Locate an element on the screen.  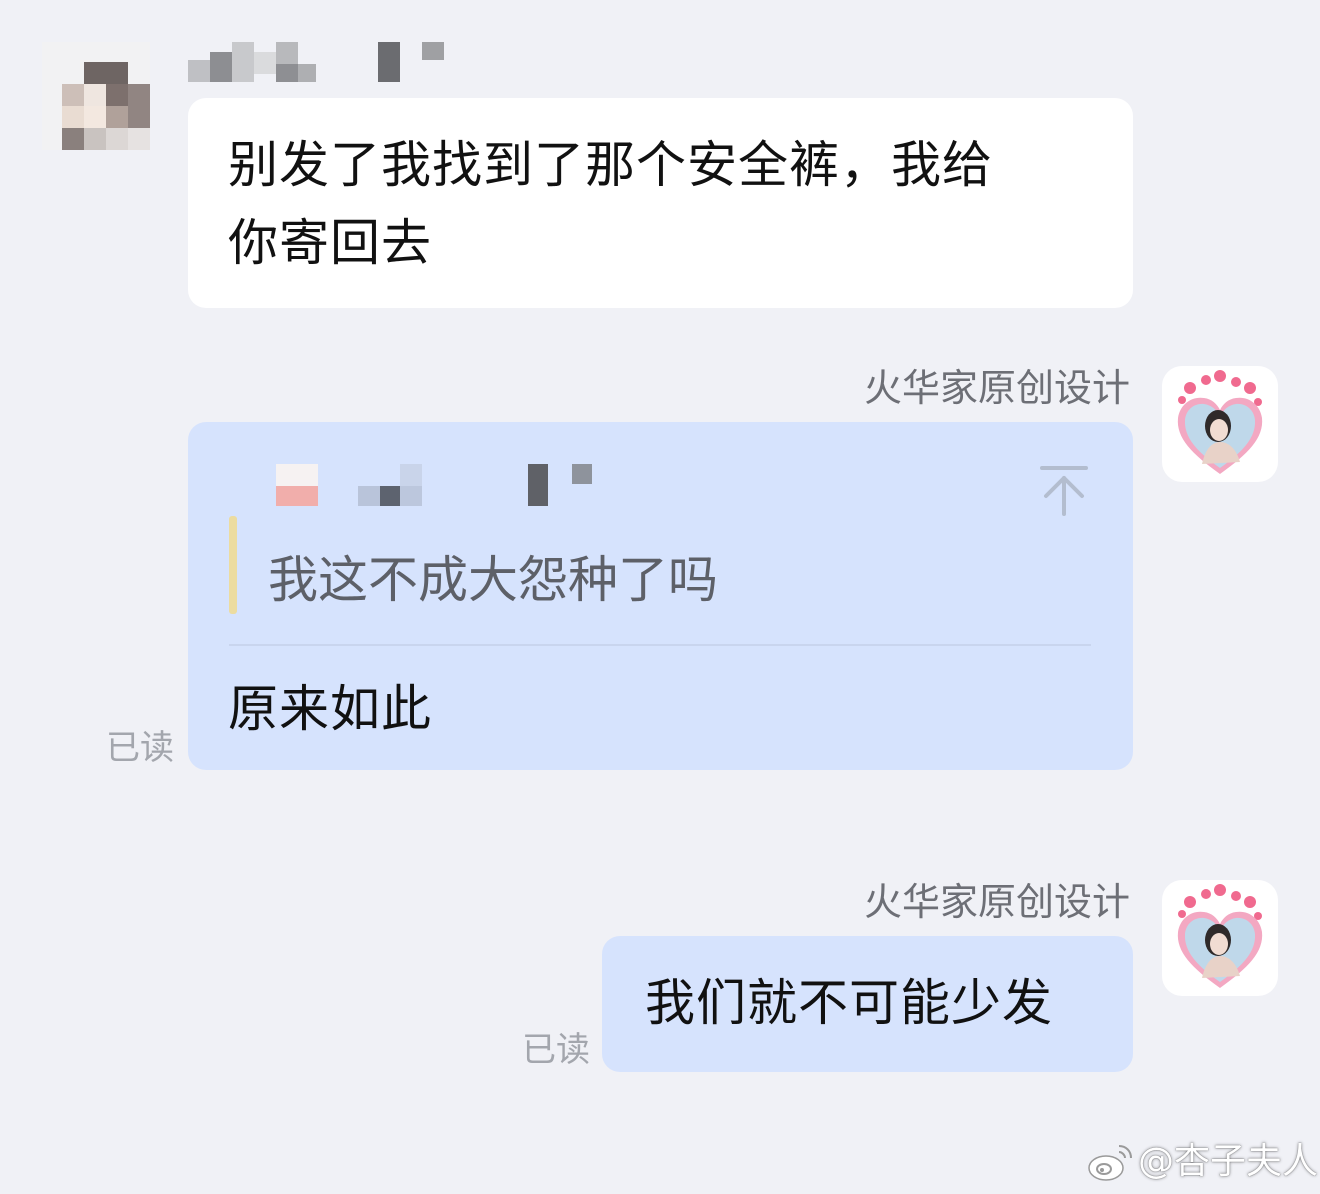
read-status-2: 已读 is located at coordinates (556, 1050).